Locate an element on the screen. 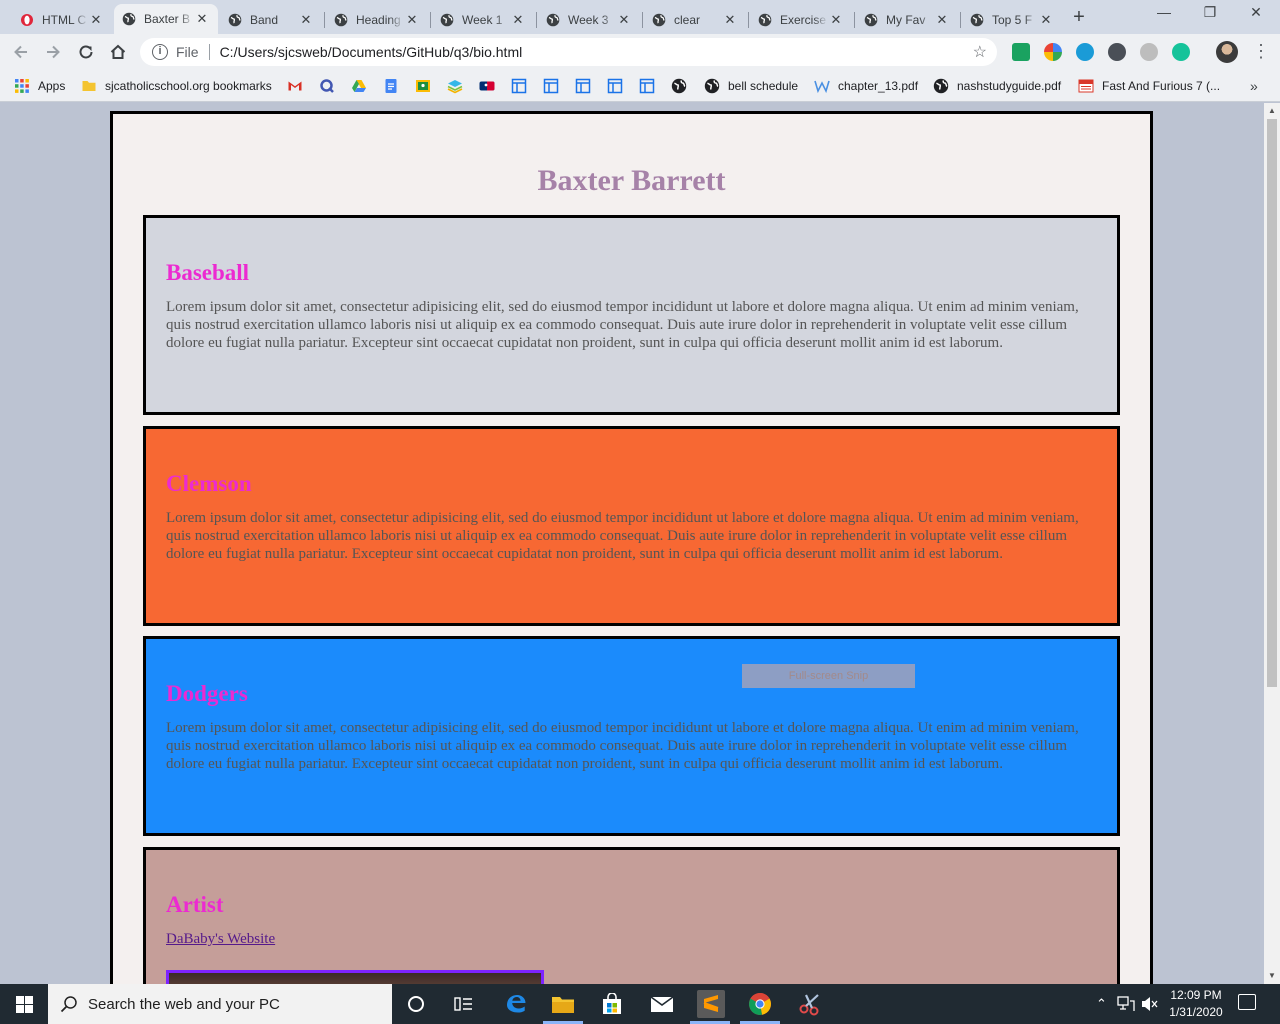  layers-icon is located at coordinates (455, 87).